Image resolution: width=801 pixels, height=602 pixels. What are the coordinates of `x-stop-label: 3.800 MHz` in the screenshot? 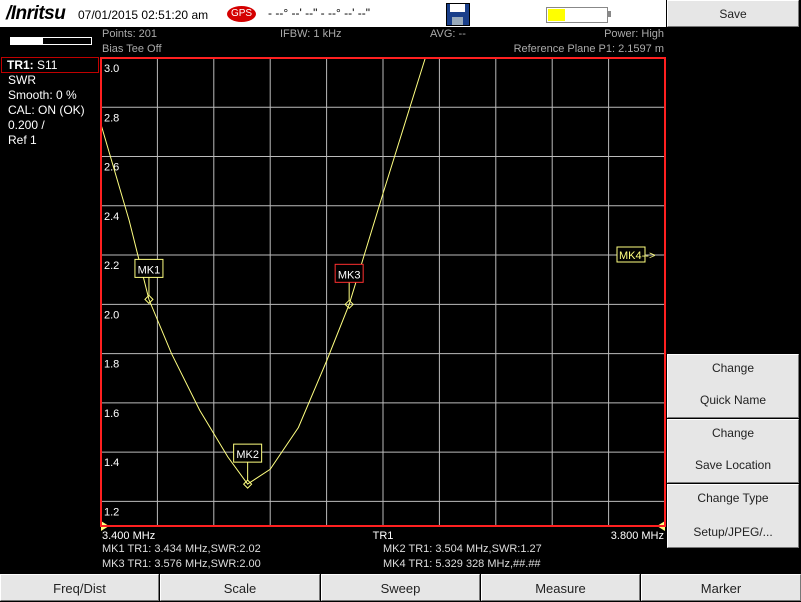 It's located at (637, 536).